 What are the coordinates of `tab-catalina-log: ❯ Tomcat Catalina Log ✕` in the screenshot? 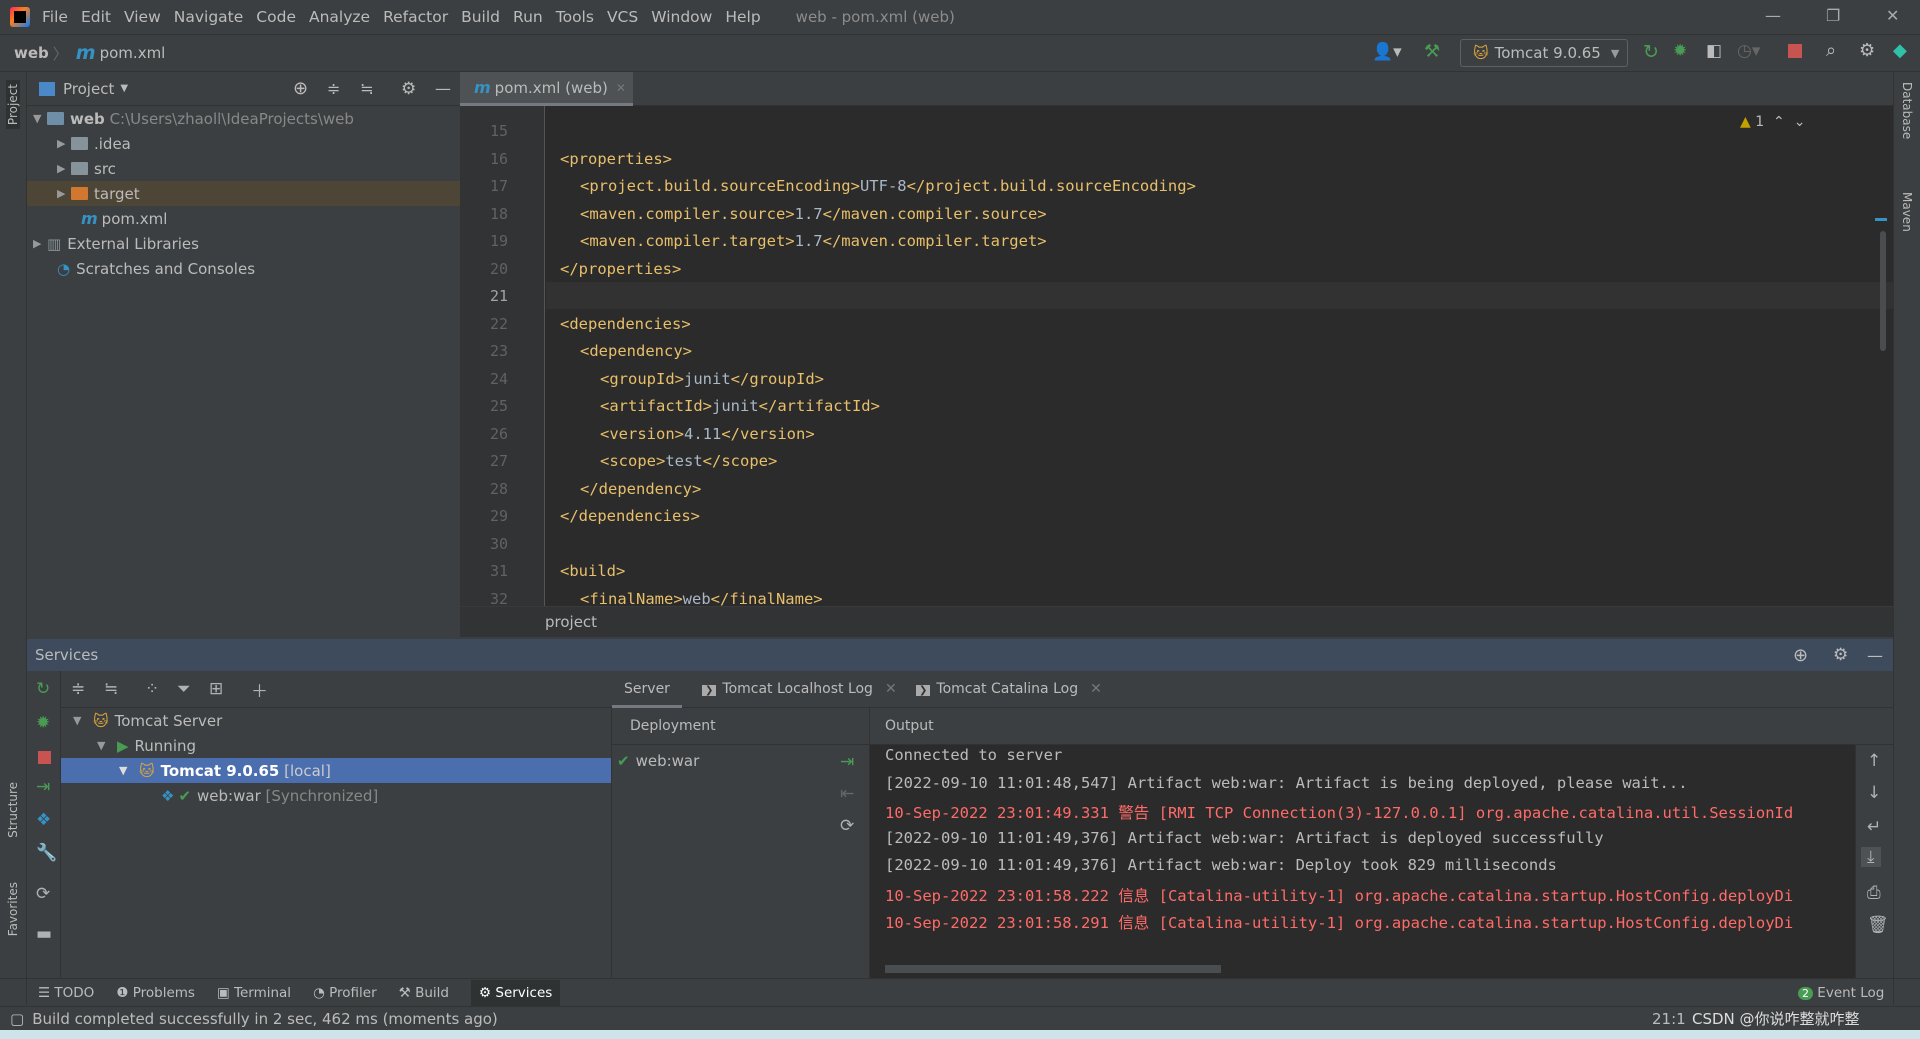 It's located at (1009, 689).